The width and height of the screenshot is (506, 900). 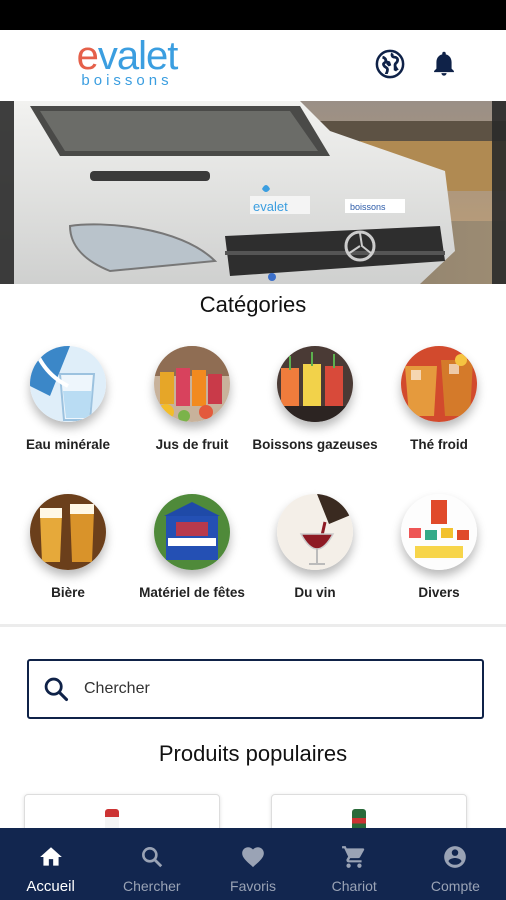 I want to click on category-du-vin: Du vin, so click(x=315, y=547).